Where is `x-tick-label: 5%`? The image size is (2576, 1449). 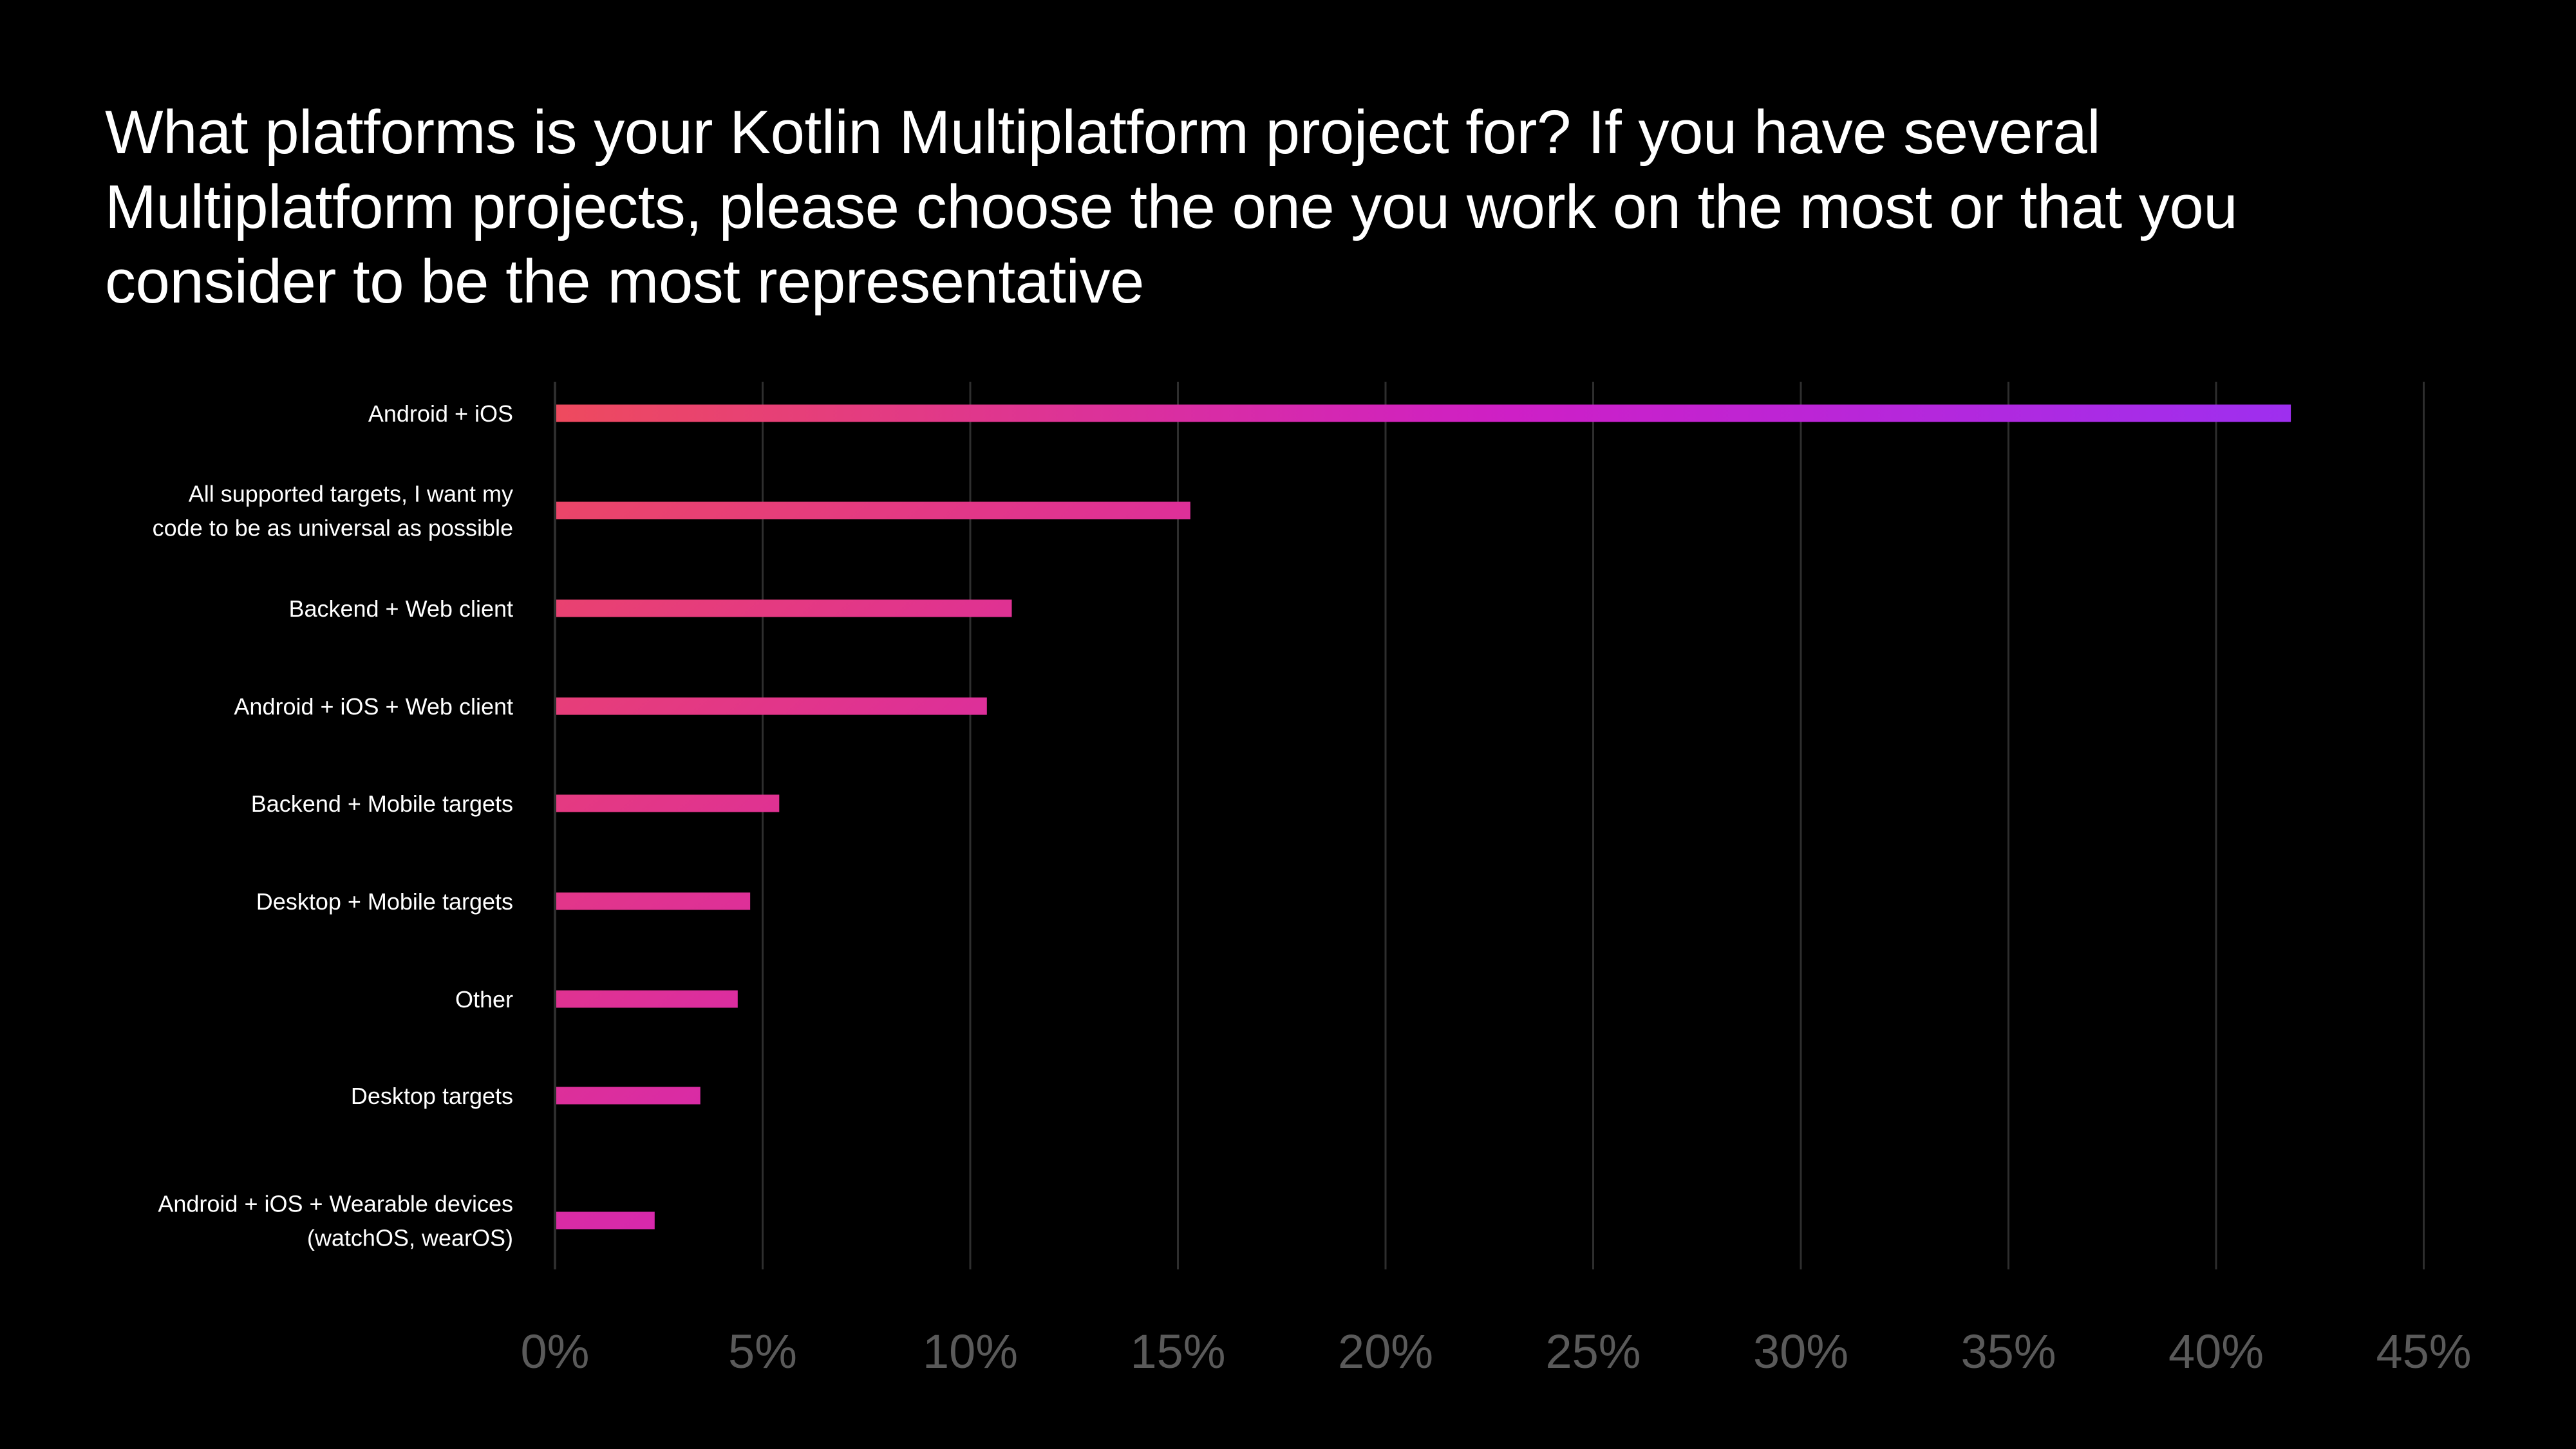 x-tick-label: 5% is located at coordinates (762, 1351).